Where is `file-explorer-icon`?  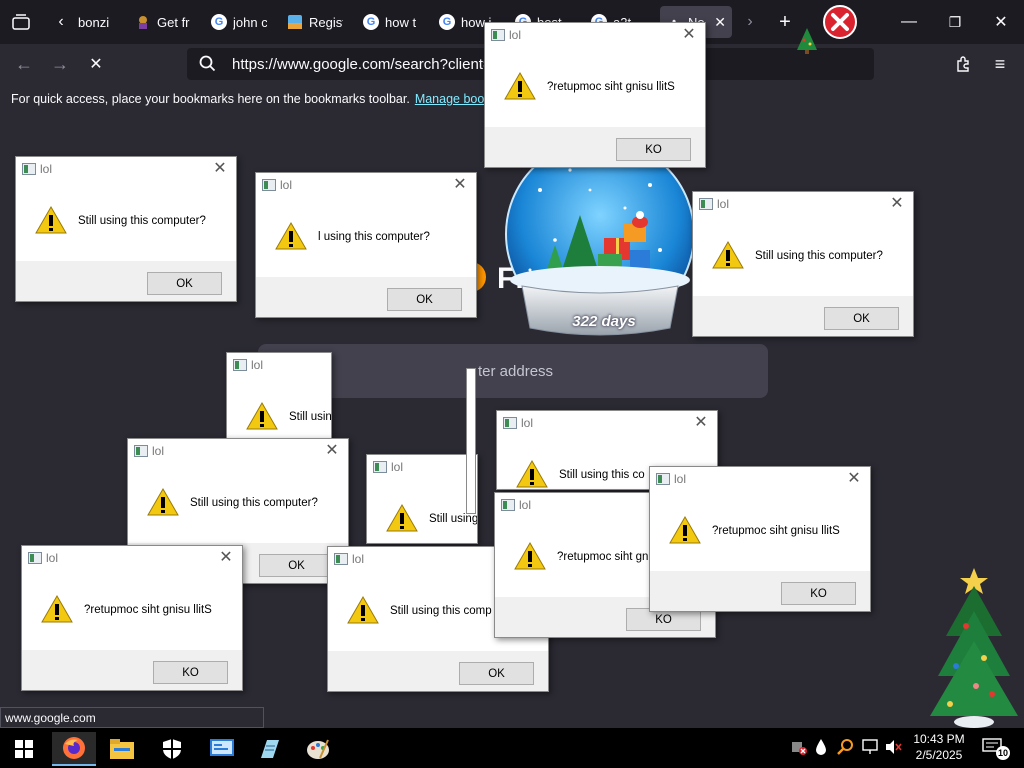
file-explorer-icon is located at coordinates (122, 749).